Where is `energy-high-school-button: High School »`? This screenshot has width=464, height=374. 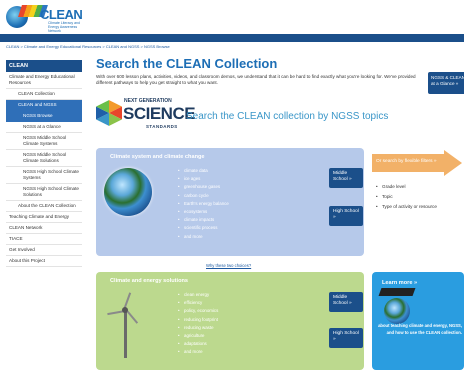 energy-high-school-button: High School » is located at coordinates (346, 338).